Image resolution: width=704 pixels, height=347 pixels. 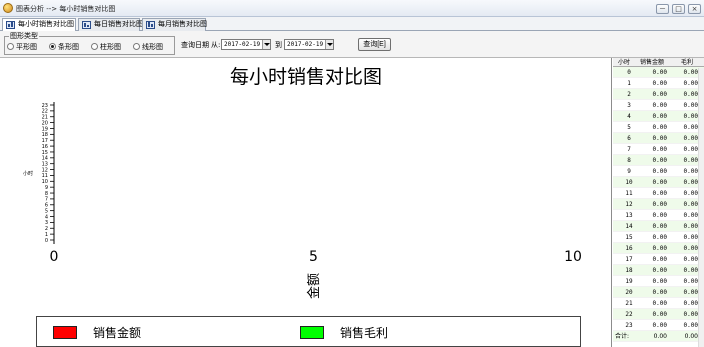 I want to click on table-row: 14 0.00 0.00, so click(x=658, y=226).